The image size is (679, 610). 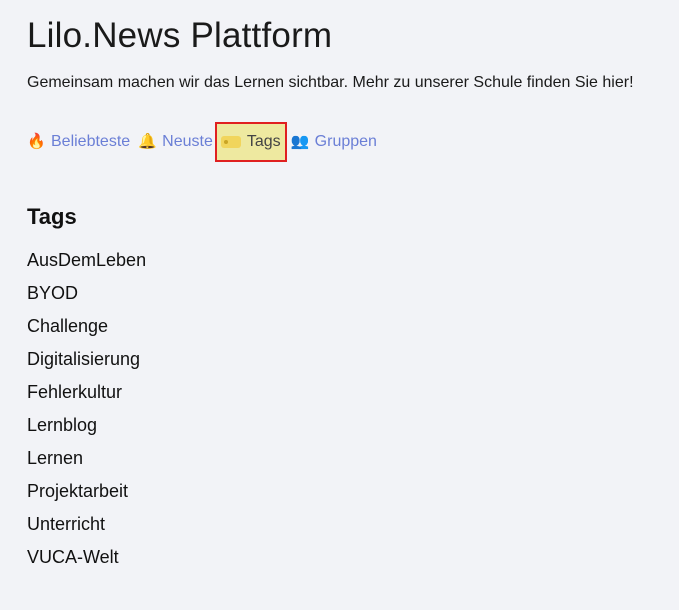 What do you see at coordinates (353, 392) in the screenshot?
I see `list-item: Fehlerkultur` at bounding box center [353, 392].